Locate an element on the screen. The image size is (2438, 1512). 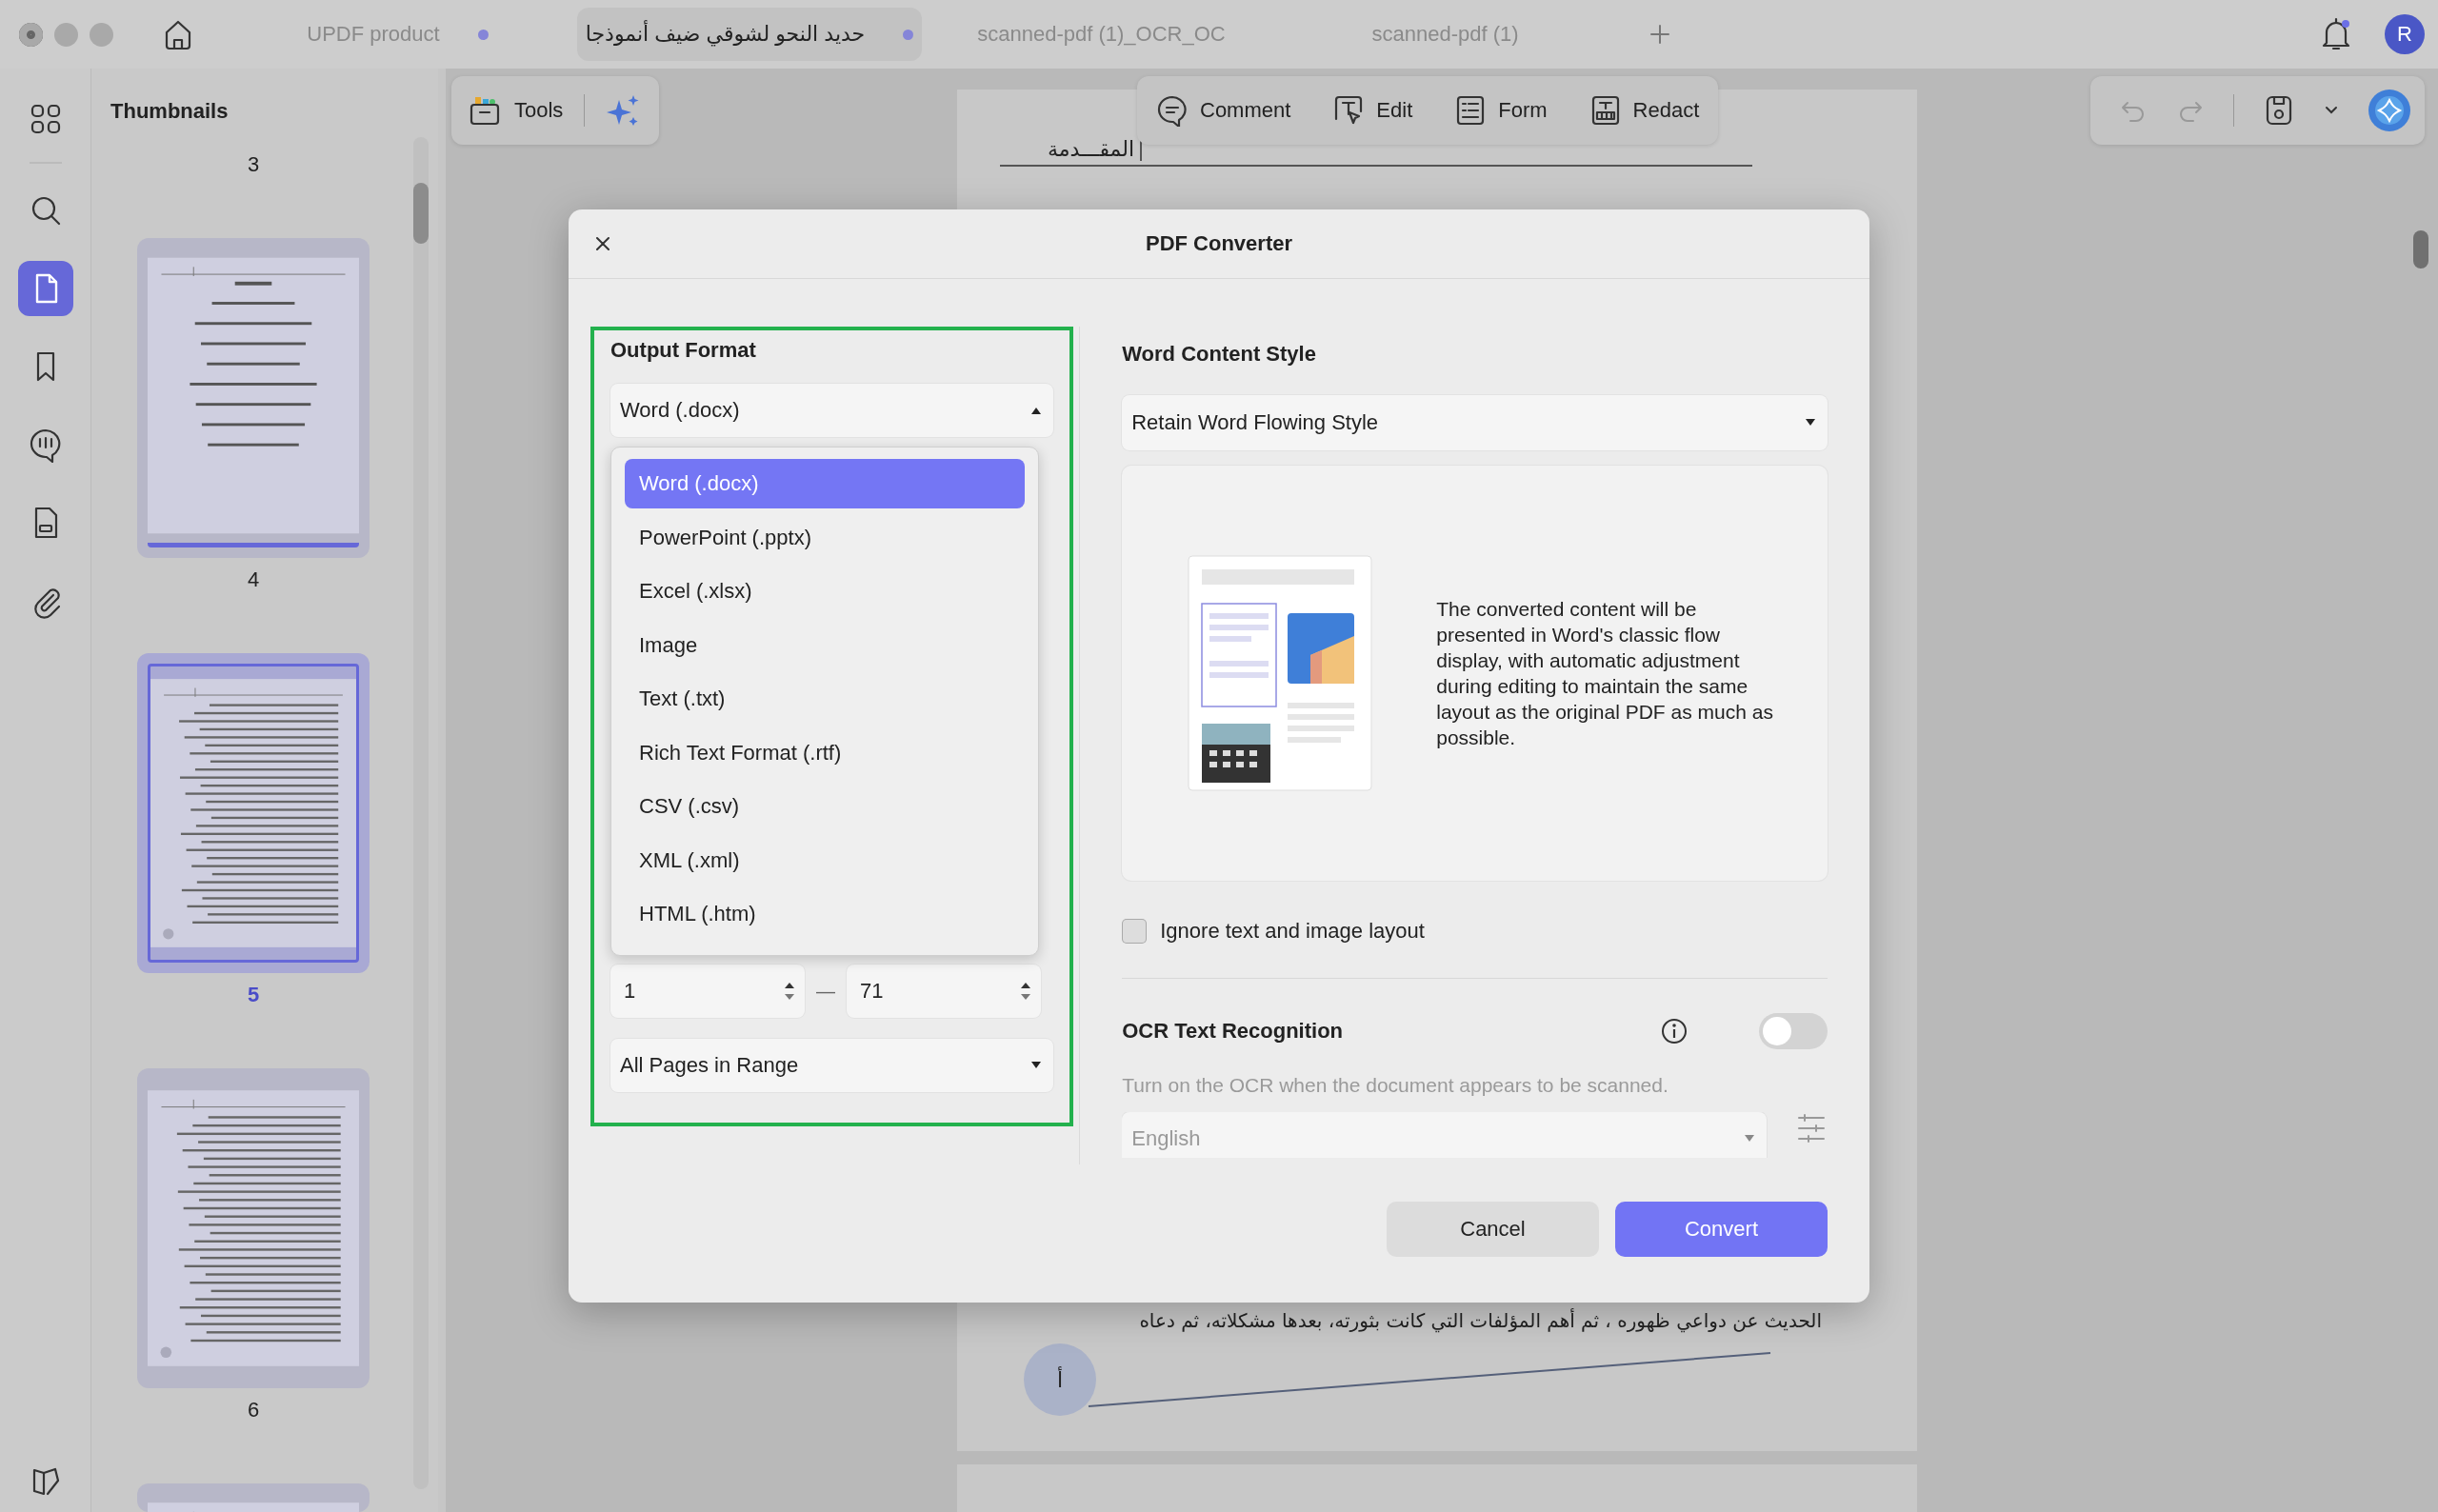
menu-item: Word (.docx) is located at coordinates (825, 483).